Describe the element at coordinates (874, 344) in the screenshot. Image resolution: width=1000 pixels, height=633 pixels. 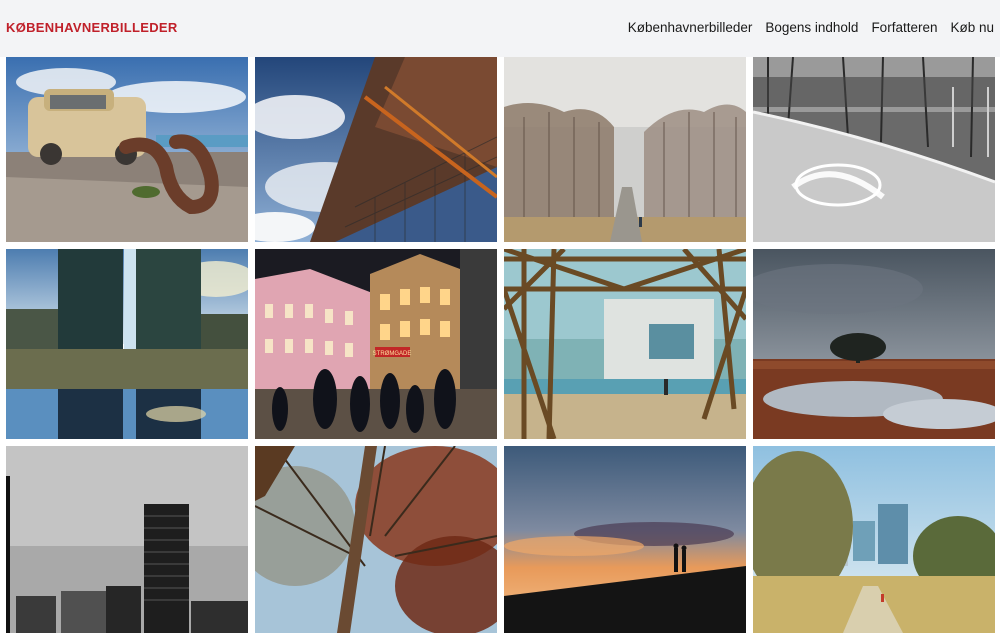
I see `photo-lone-tree-wetland` at that location.